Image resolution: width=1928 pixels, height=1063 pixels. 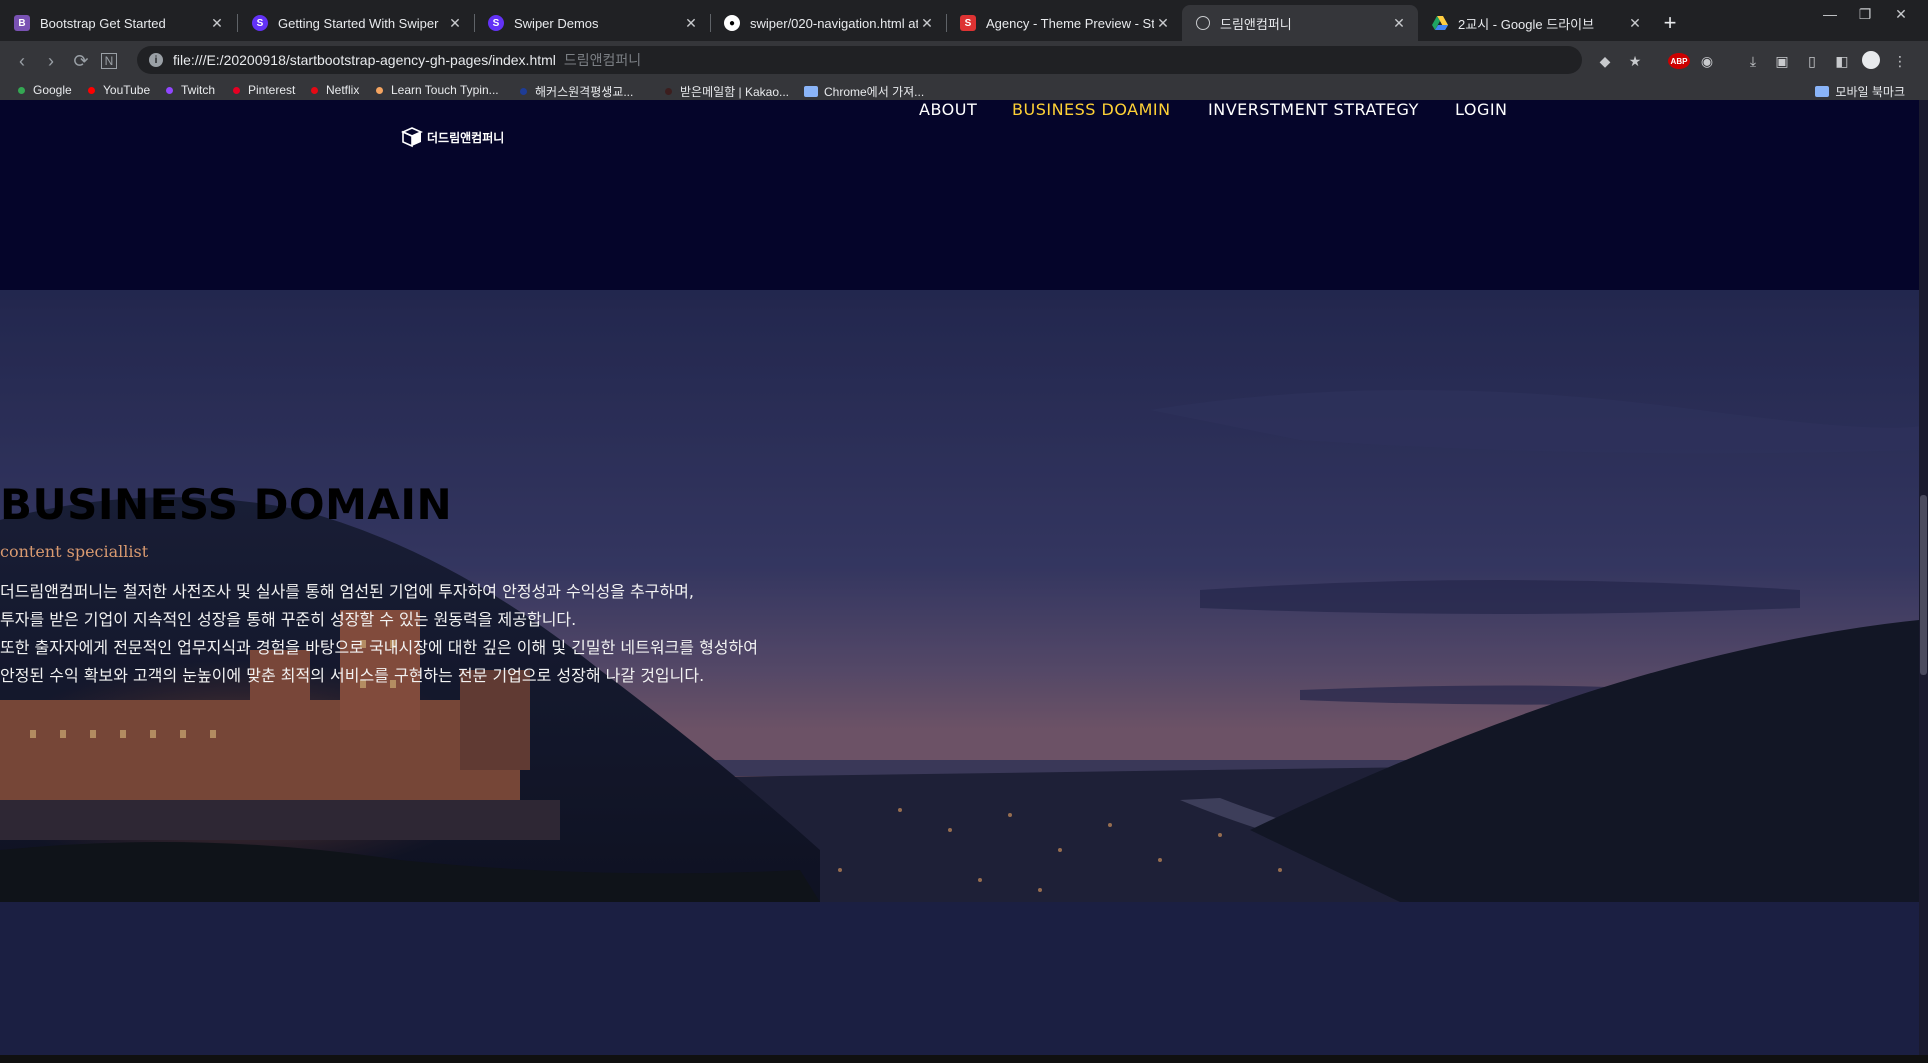 I want to click on profile-avatar, so click(x=1871, y=60).